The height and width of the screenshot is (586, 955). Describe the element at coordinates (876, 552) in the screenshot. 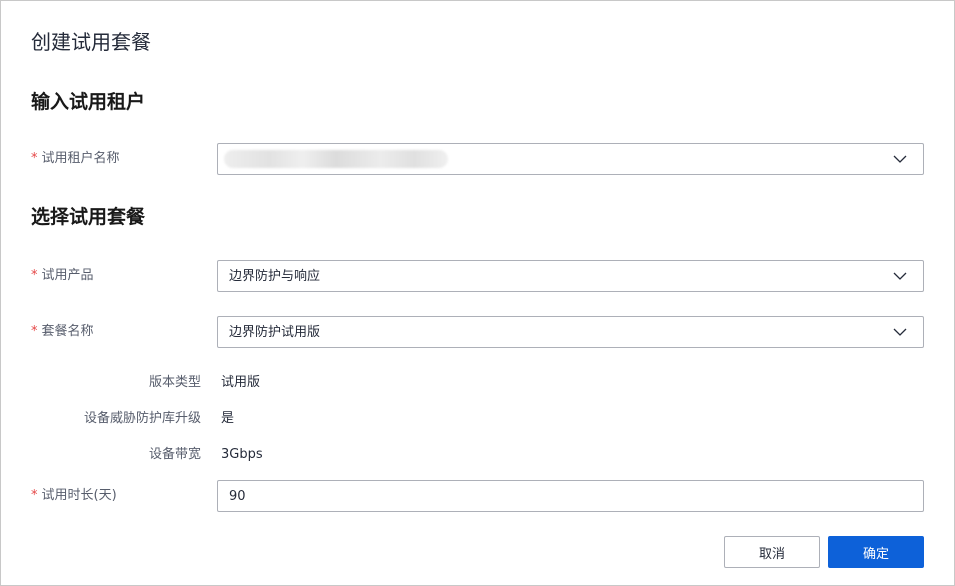

I see `confirm-button: 确定` at that location.